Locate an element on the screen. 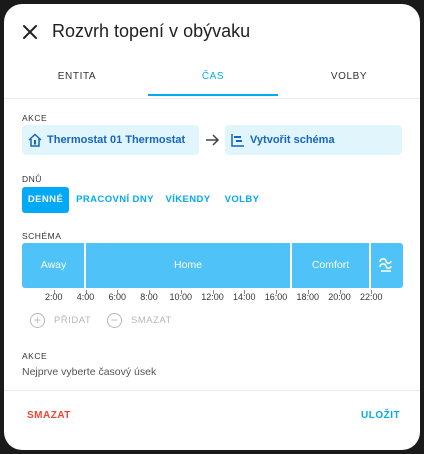 This screenshot has width=424, height=454. tab-time: ČAS is located at coordinates (213, 80).